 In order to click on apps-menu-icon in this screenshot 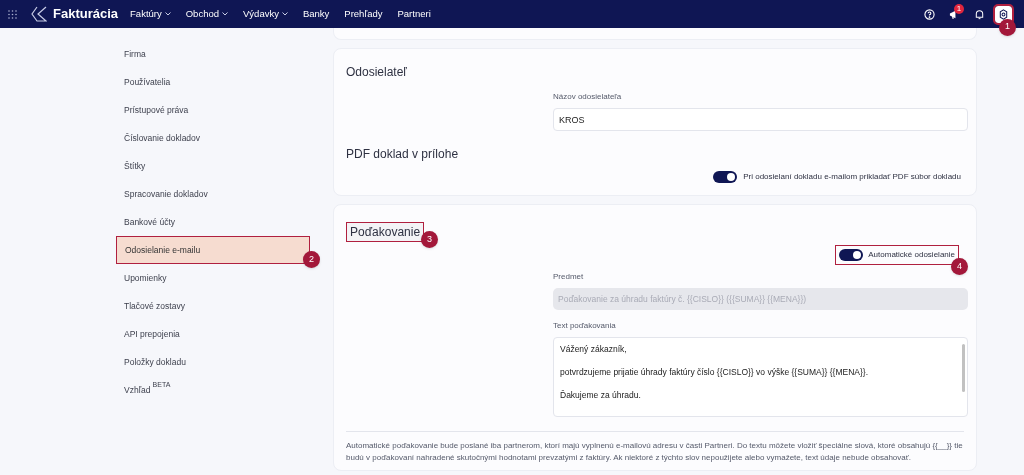, I will do `click(12, 14)`.